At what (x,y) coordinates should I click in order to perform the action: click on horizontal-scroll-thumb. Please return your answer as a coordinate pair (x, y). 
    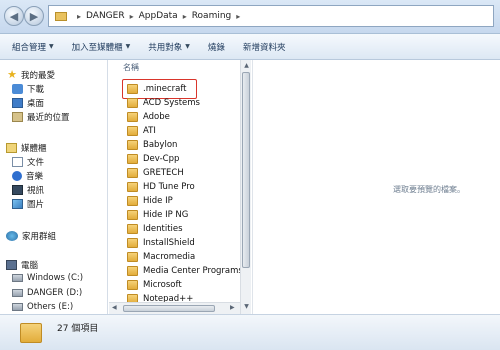
    Looking at the image, I should click on (169, 308).